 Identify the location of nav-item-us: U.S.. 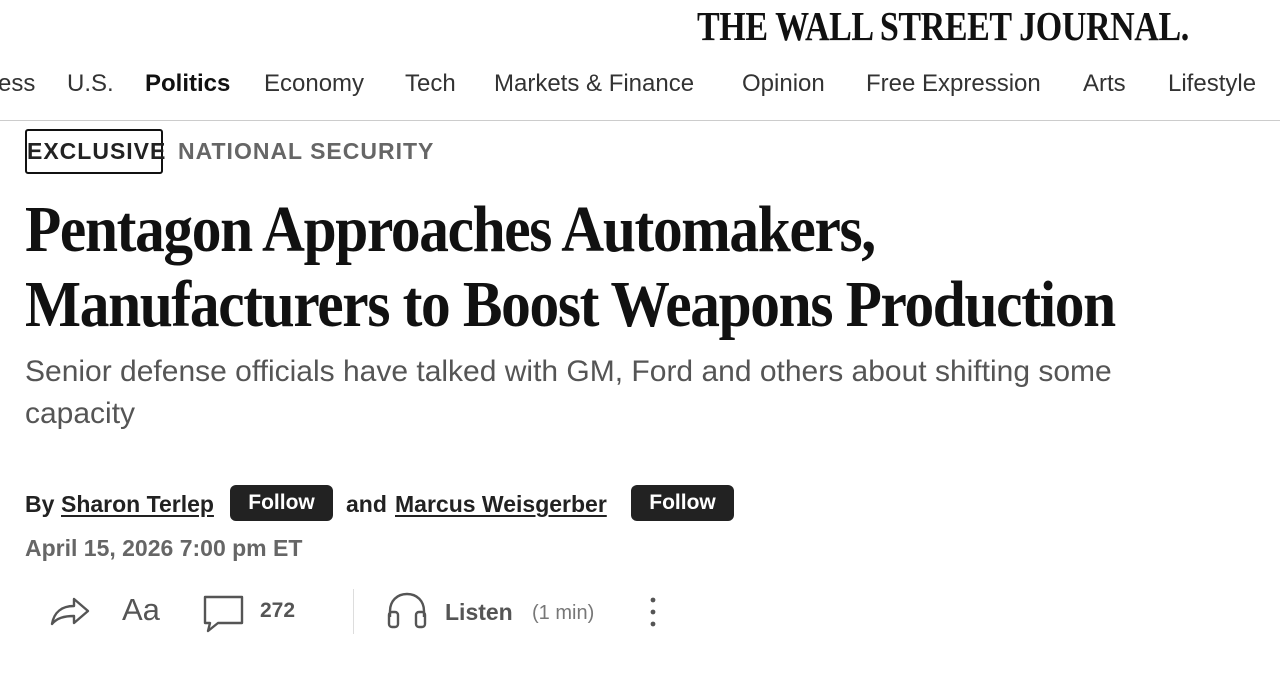
(90, 84).